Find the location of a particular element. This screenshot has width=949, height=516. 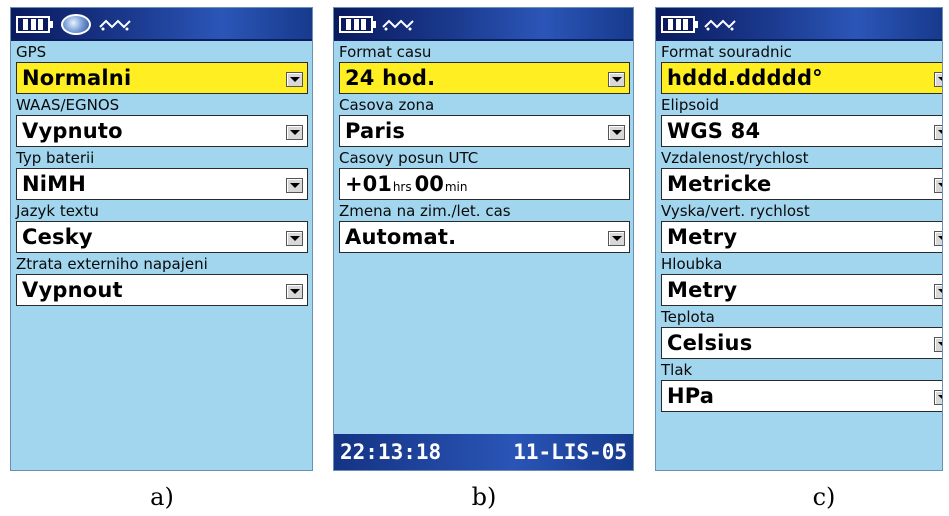

dst-dropdown: Automat. is located at coordinates (484, 237).